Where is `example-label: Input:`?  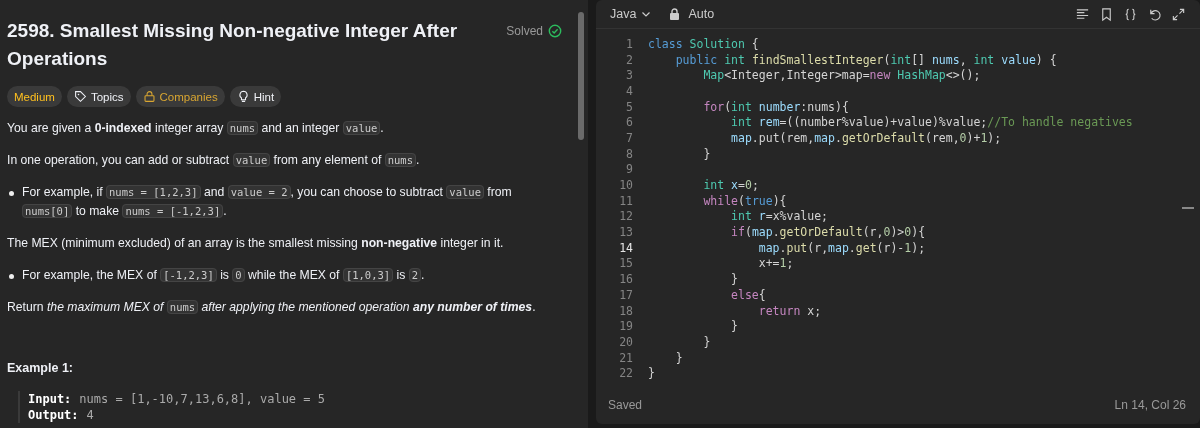 example-label: Input: is located at coordinates (50, 399).